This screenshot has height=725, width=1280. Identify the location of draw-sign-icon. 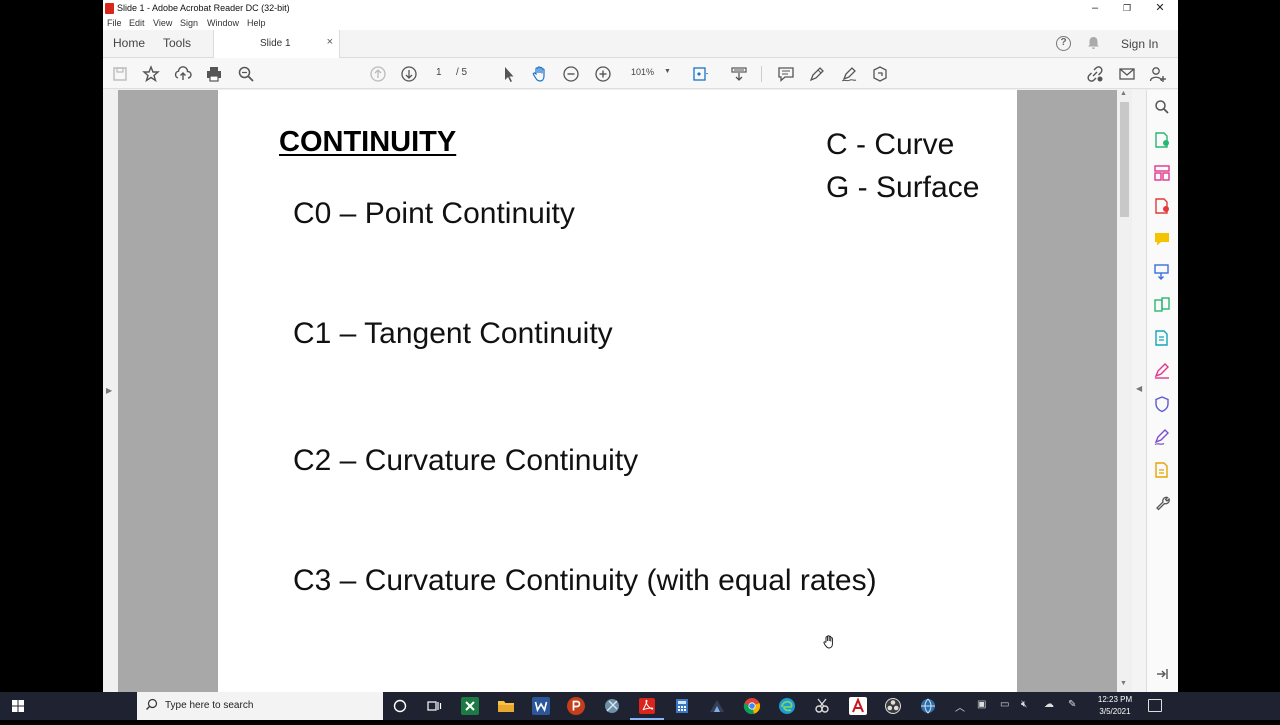
(849, 74).